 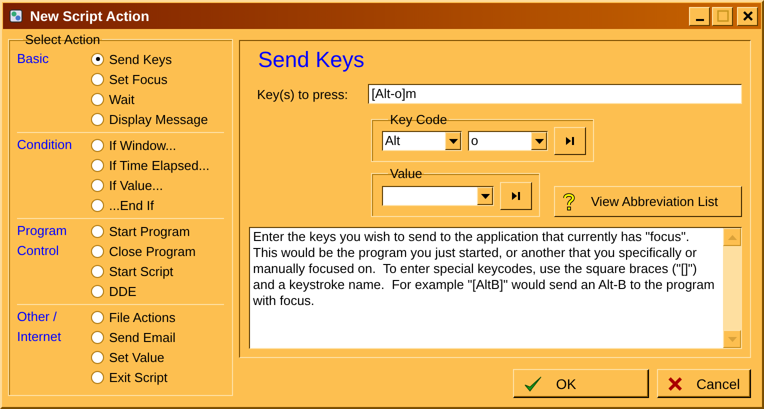 I want to click on action-radio: Display Message, so click(x=149, y=119).